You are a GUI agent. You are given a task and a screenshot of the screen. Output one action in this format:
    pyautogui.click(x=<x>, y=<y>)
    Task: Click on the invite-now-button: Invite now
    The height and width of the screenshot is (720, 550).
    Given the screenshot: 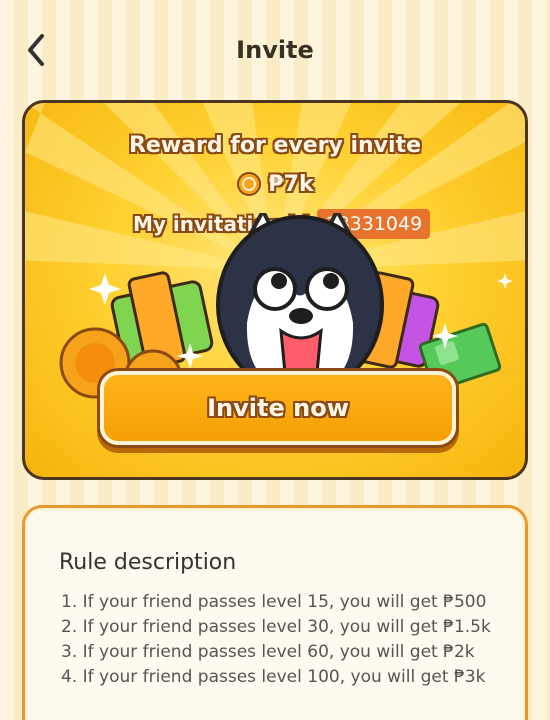 What is the action you would take?
    pyautogui.click(x=278, y=408)
    